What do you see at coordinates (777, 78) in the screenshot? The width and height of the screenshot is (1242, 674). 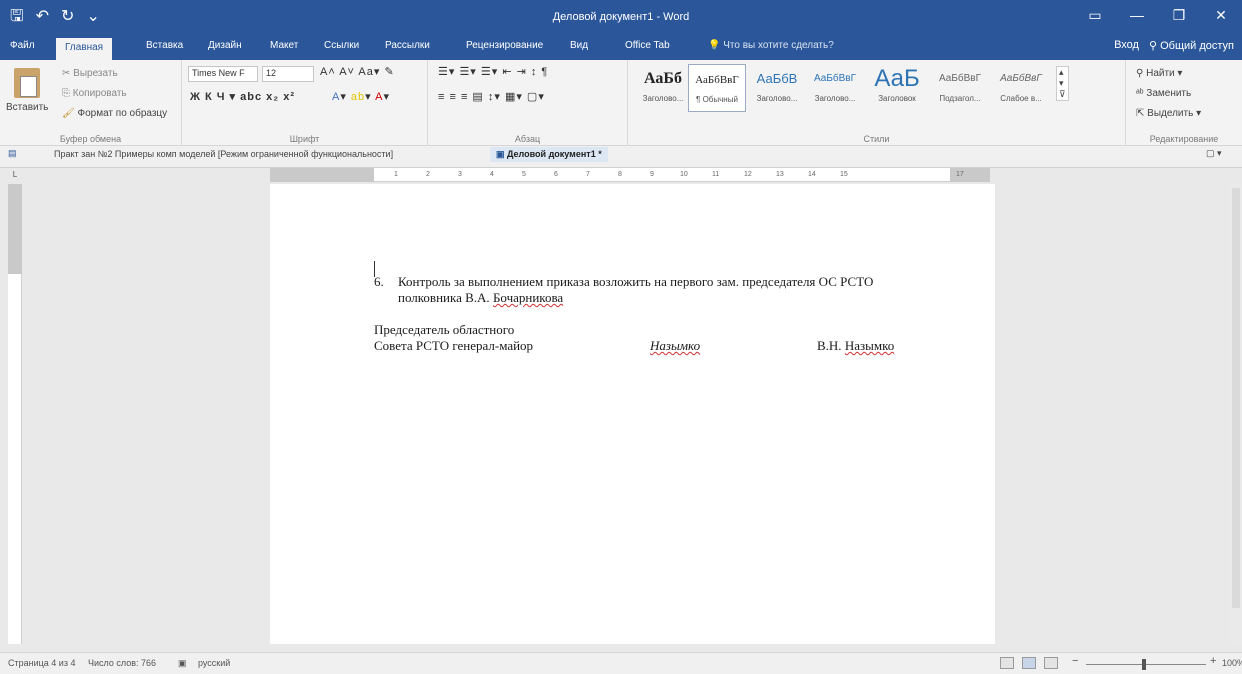 I see `style-sample: АаБбВ` at bounding box center [777, 78].